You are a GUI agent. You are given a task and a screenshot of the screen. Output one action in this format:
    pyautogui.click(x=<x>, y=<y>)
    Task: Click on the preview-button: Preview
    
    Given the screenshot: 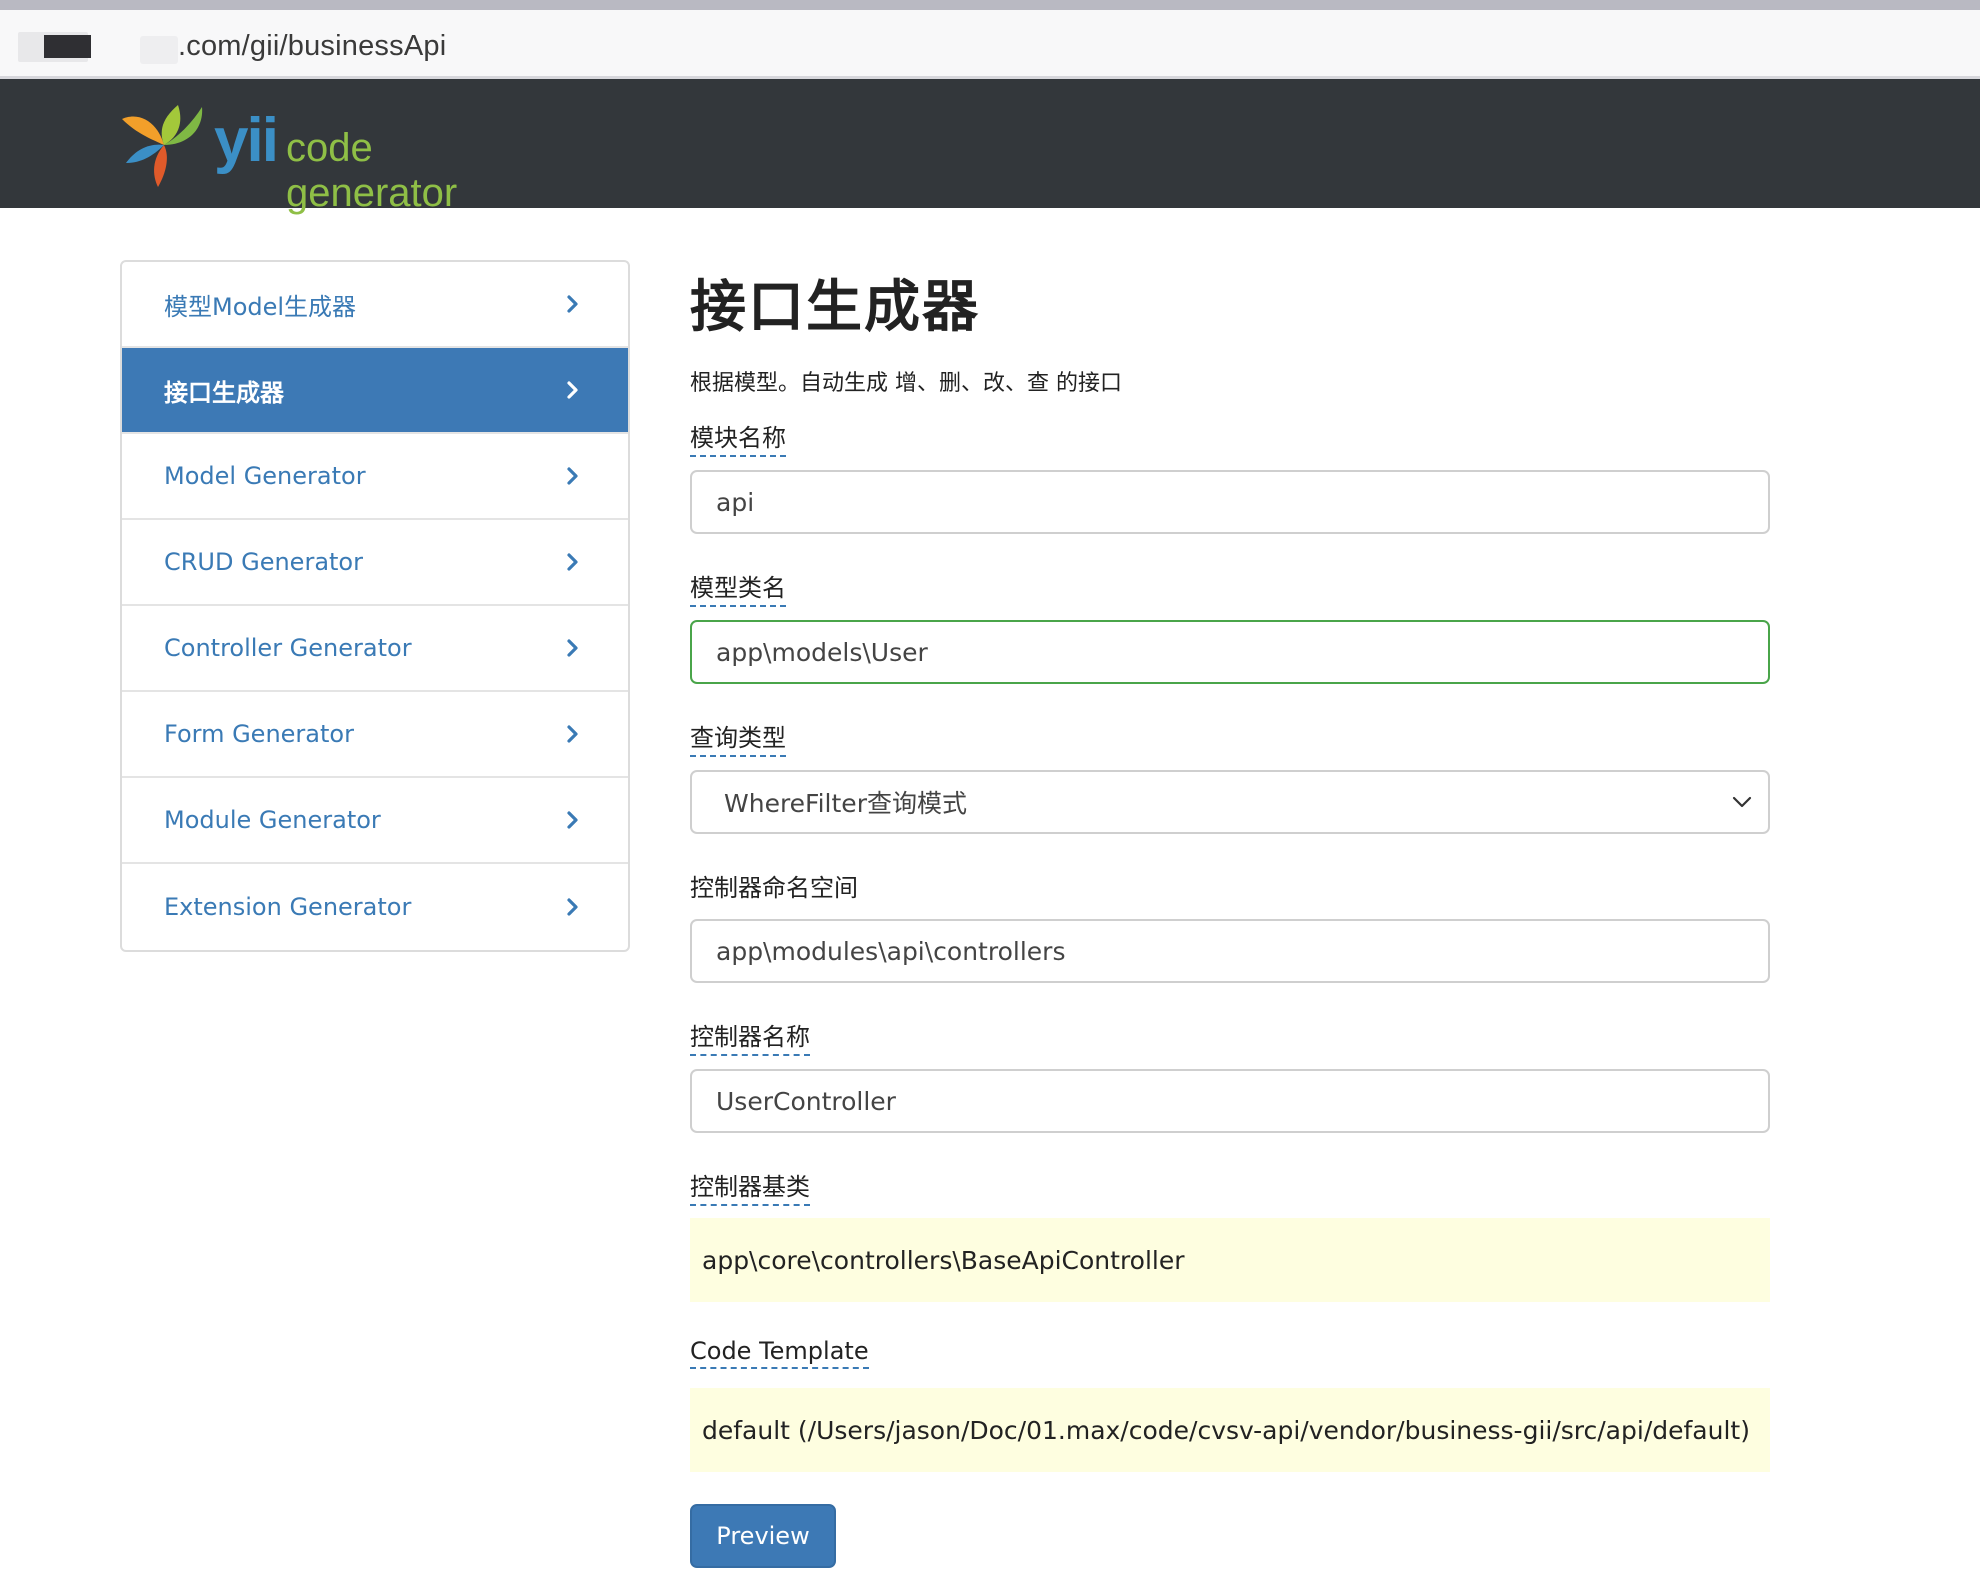 What is the action you would take?
    pyautogui.click(x=763, y=1536)
    